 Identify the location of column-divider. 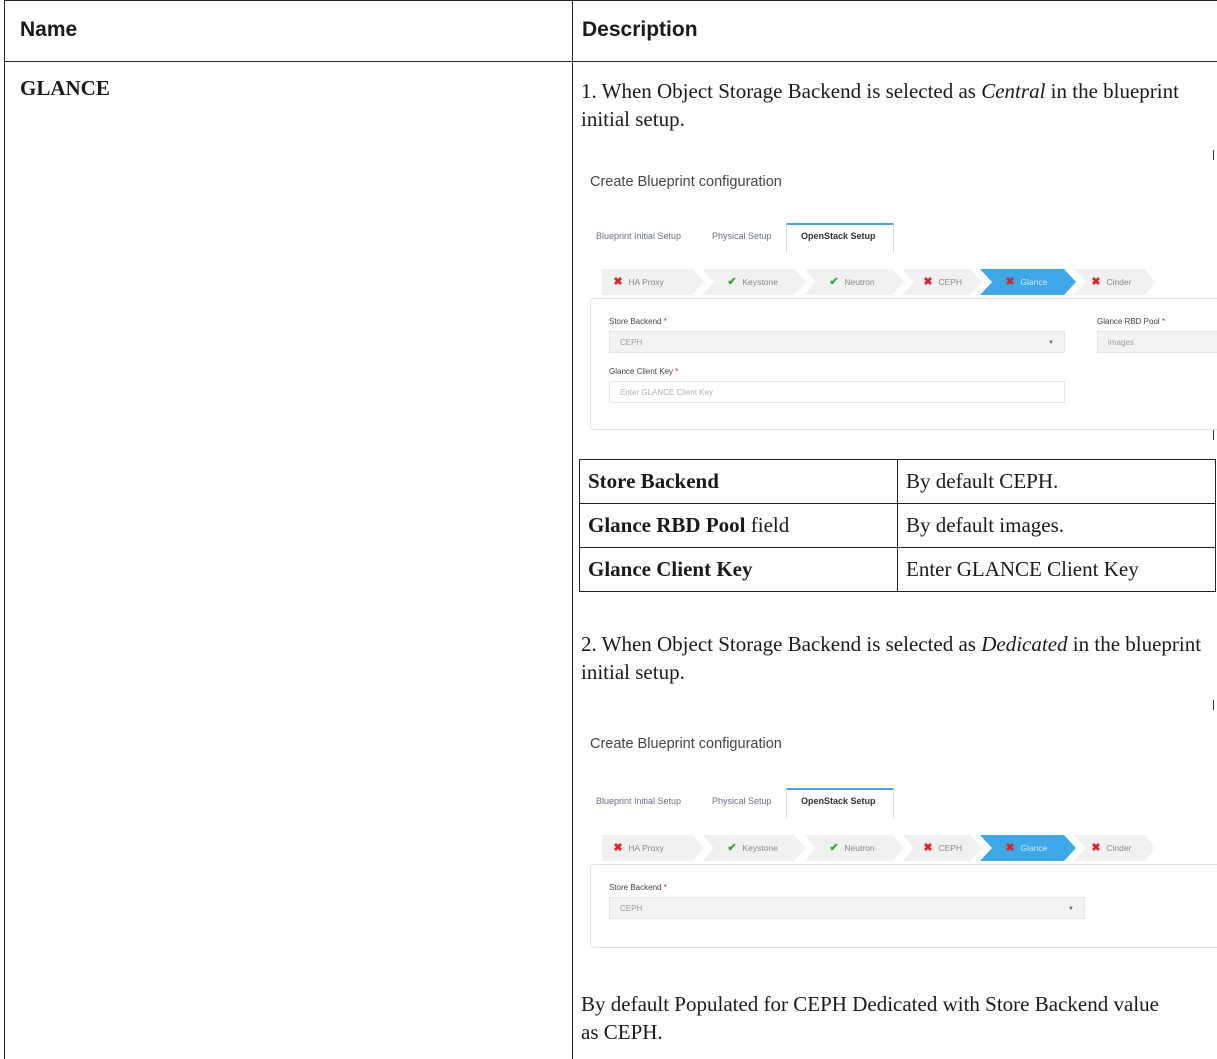
(572, 529).